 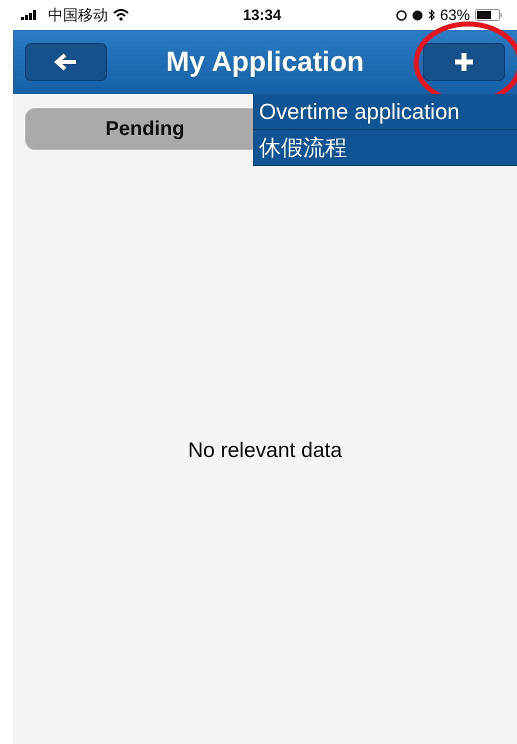 I want to click on empty-message: No relevant data, so click(x=265, y=451).